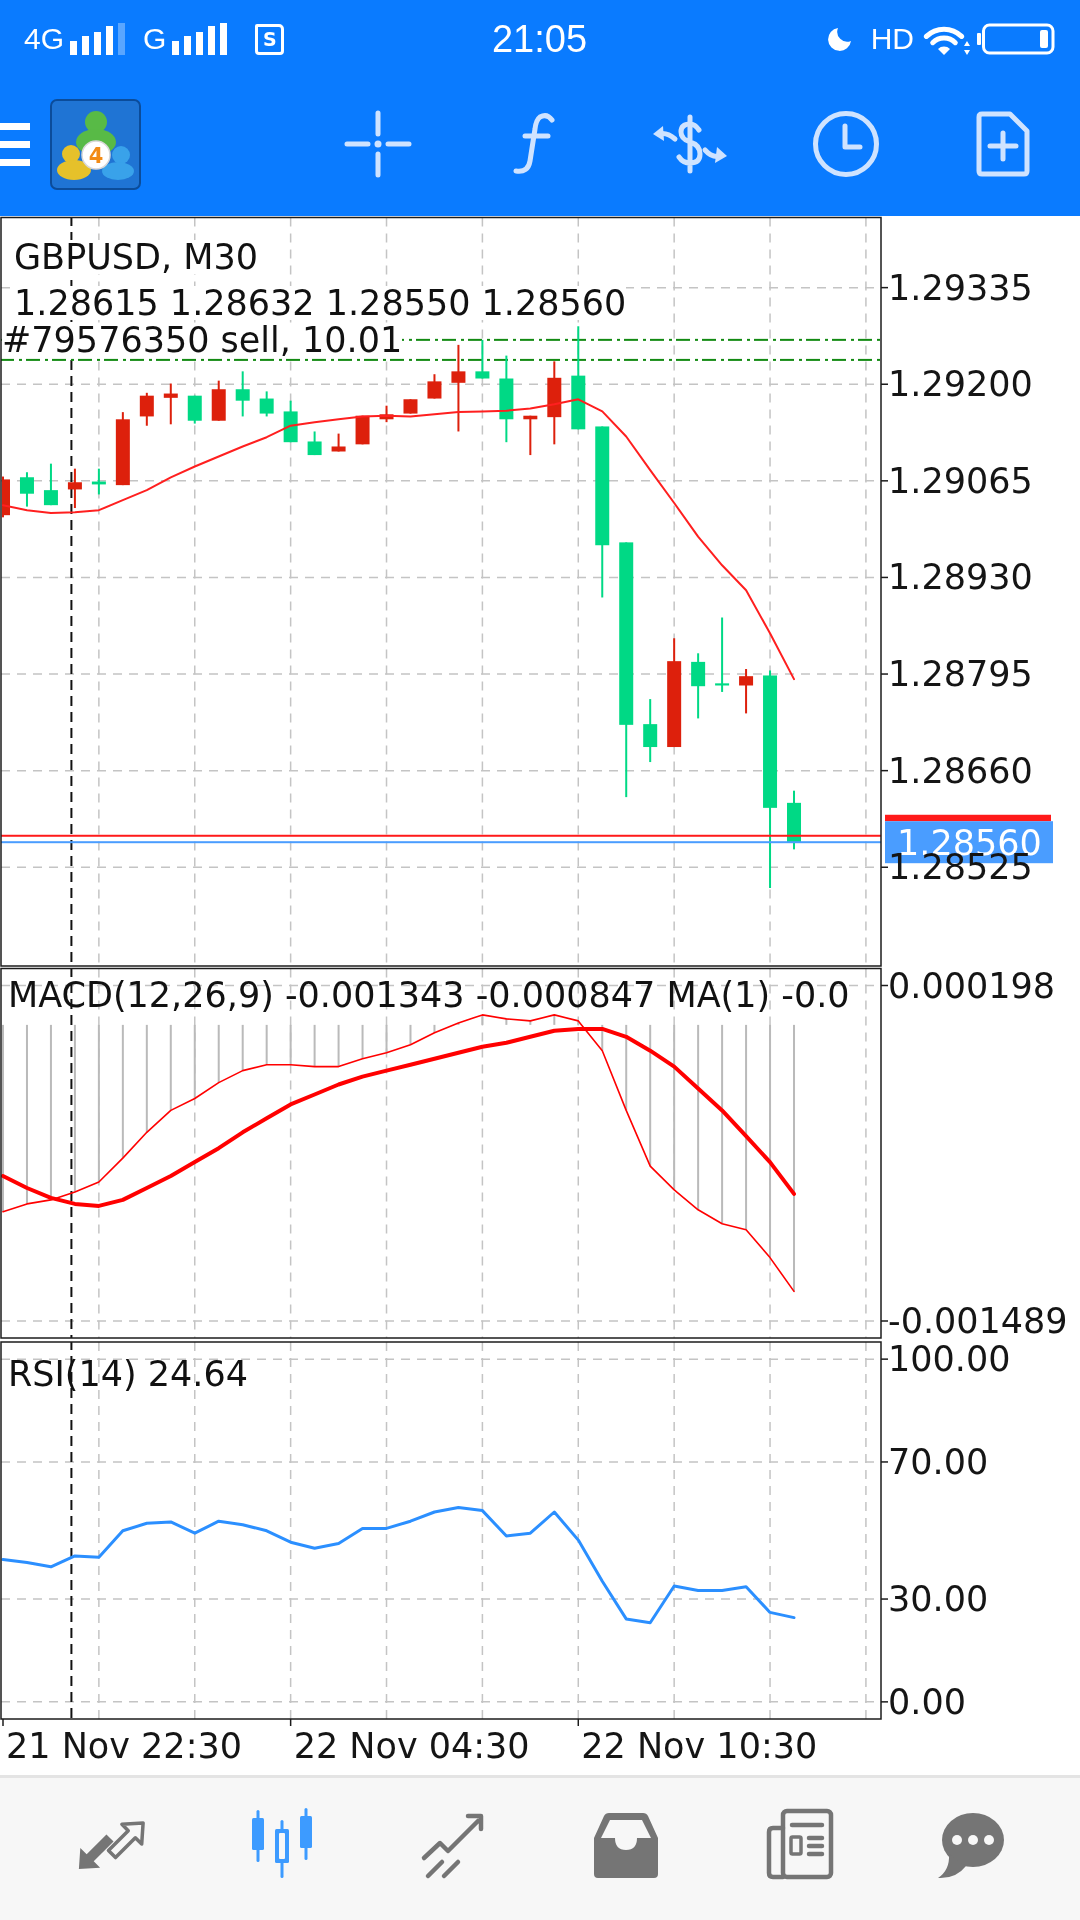 The height and width of the screenshot is (1920, 1080). I want to click on axis-label: 0.00, so click(927, 1701).